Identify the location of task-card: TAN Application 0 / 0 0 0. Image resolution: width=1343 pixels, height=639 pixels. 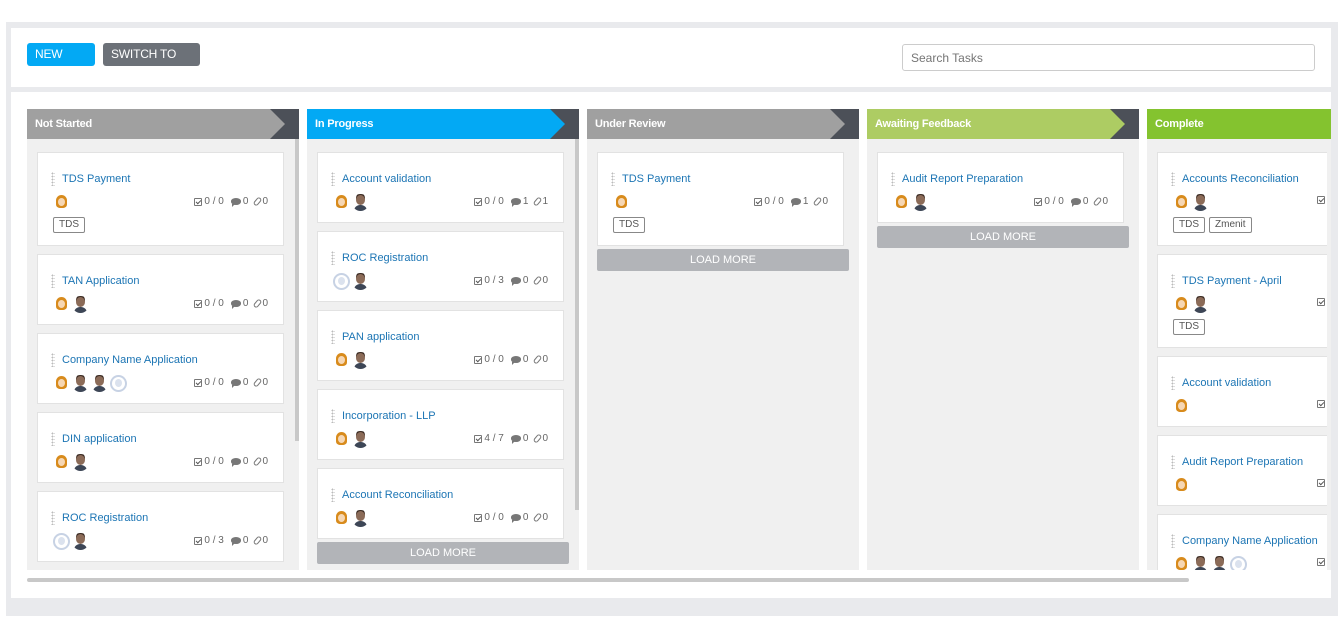
(160, 289).